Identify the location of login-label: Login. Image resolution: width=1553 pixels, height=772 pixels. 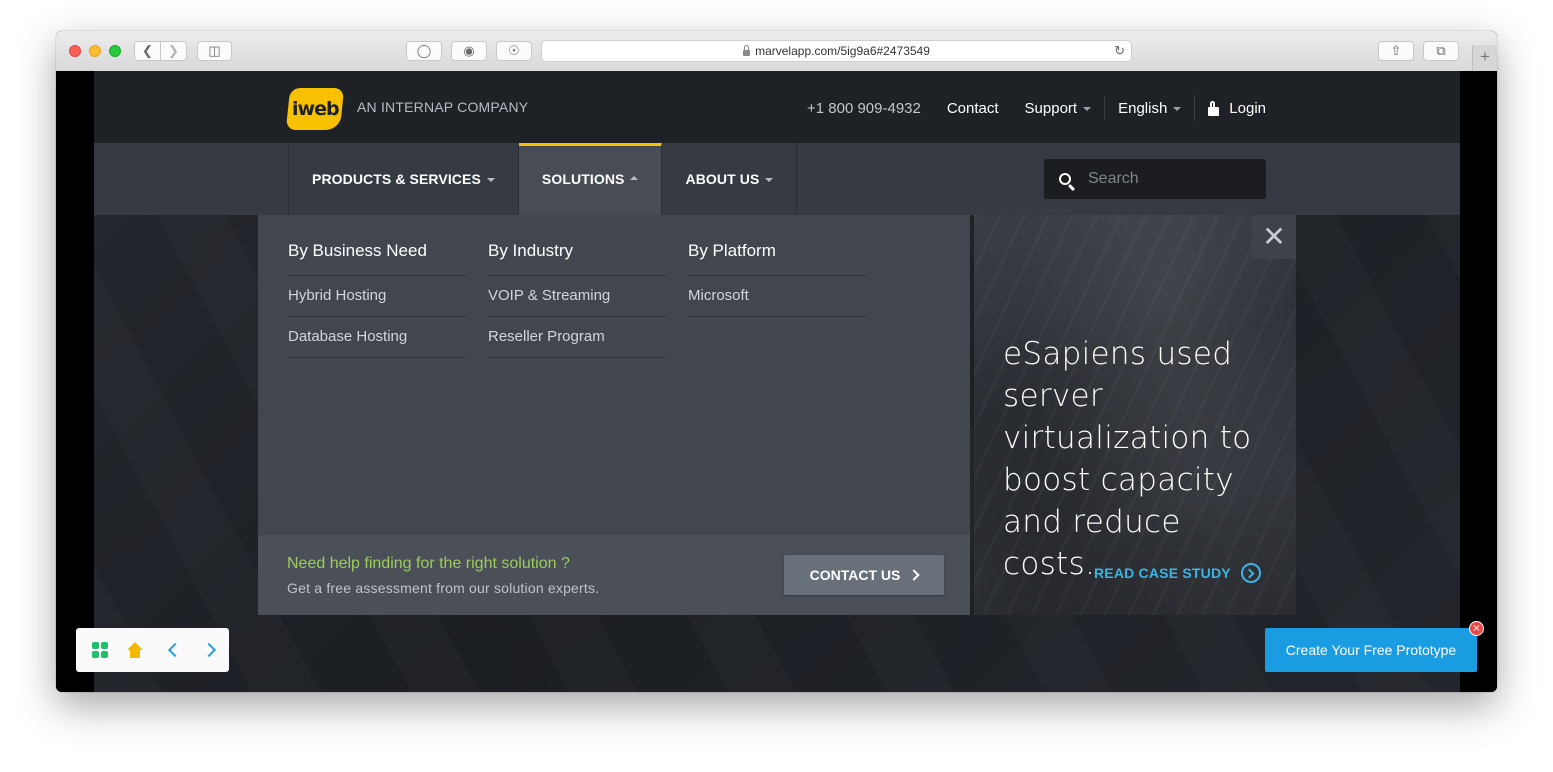
(1247, 108).